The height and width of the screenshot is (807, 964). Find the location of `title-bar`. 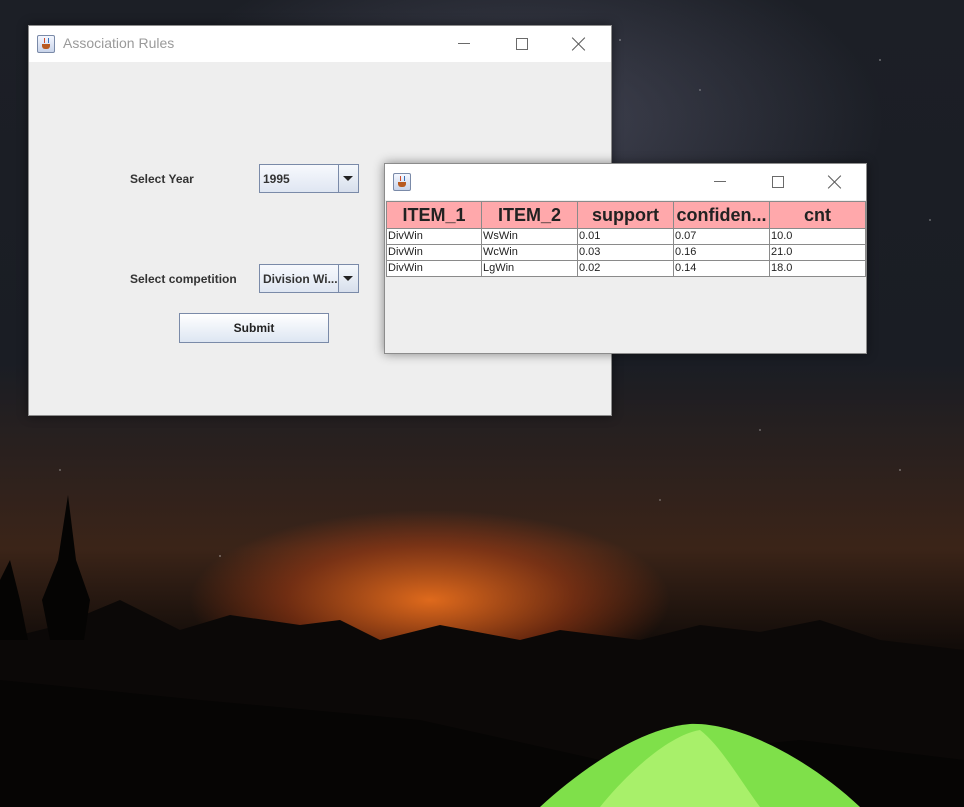

title-bar is located at coordinates (625, 182).